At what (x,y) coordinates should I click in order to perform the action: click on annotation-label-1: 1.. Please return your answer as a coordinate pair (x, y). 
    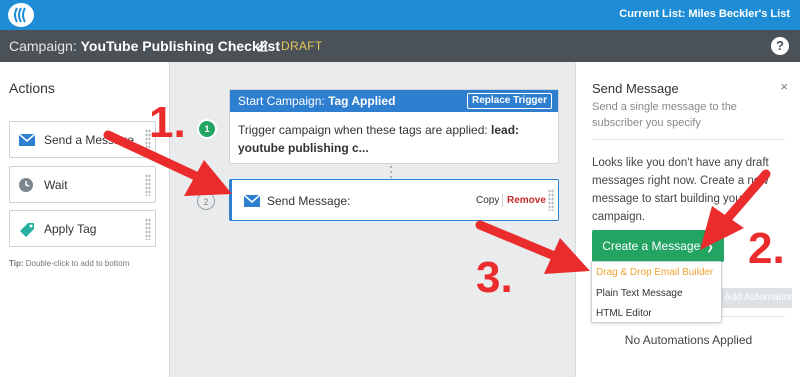
    Looking at the image, I should click on (167, 122).